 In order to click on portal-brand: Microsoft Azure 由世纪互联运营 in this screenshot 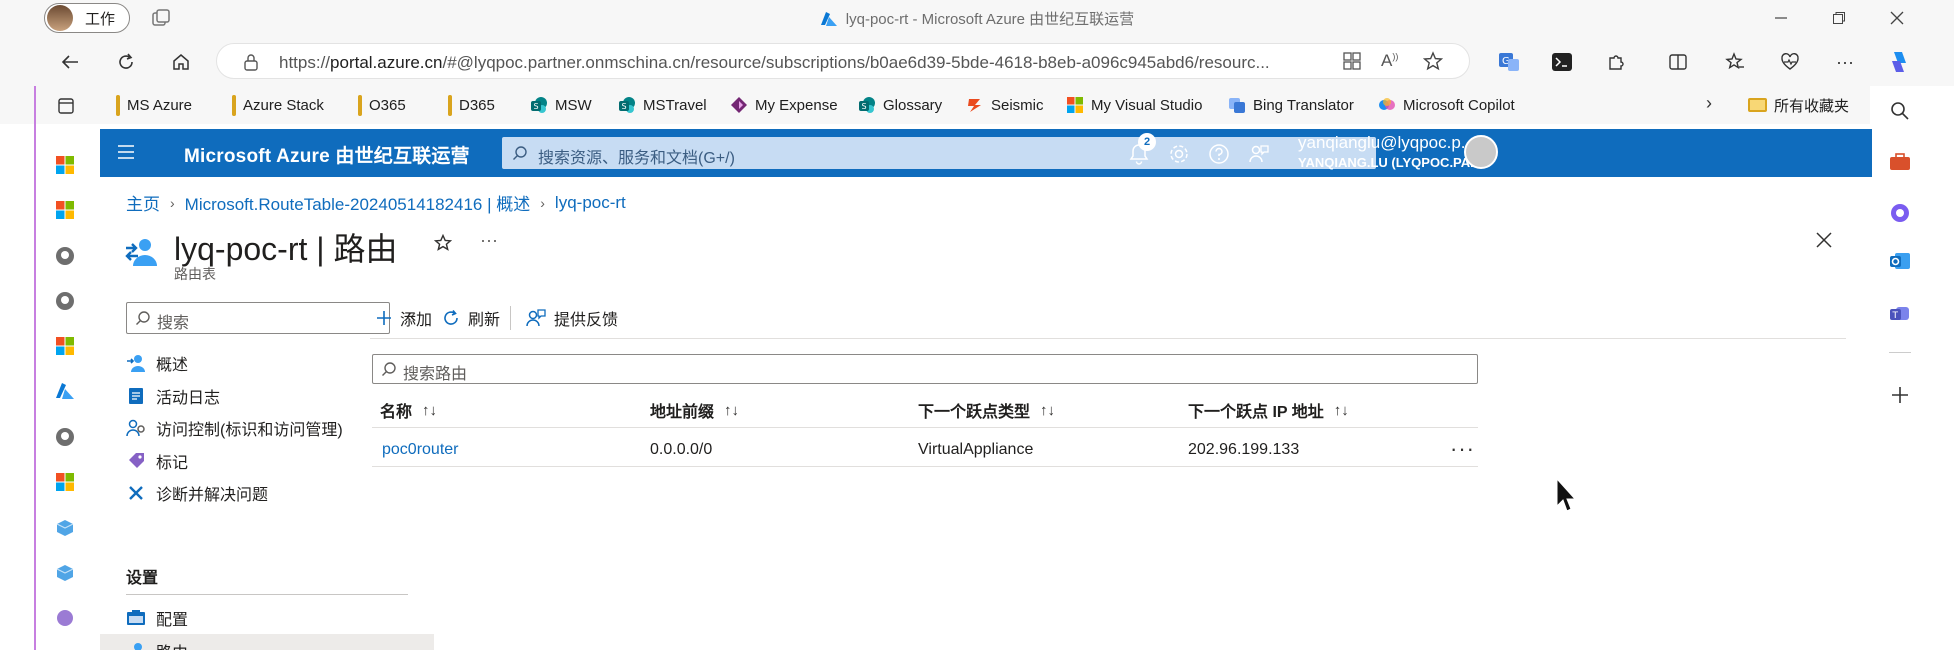, I will do `click(327, 154)`.